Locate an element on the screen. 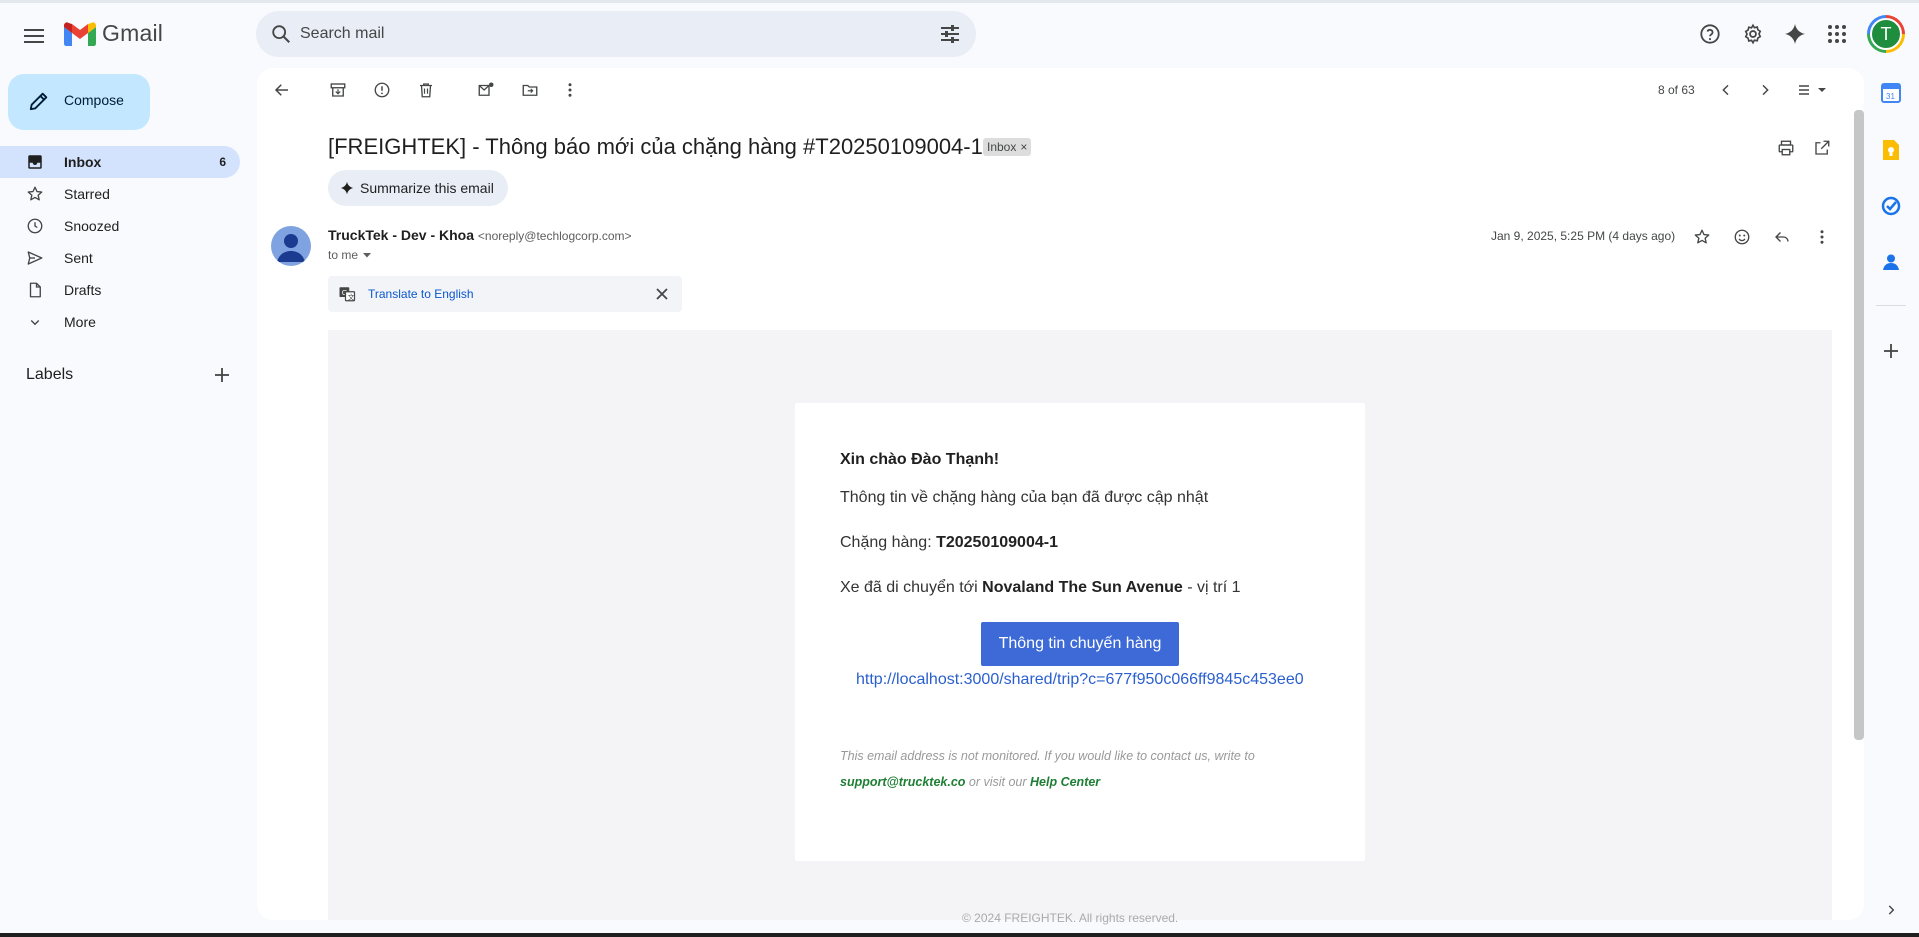 This screenshot has width=1919, height=937. gemini-button is located at coordinates (1795, 34).